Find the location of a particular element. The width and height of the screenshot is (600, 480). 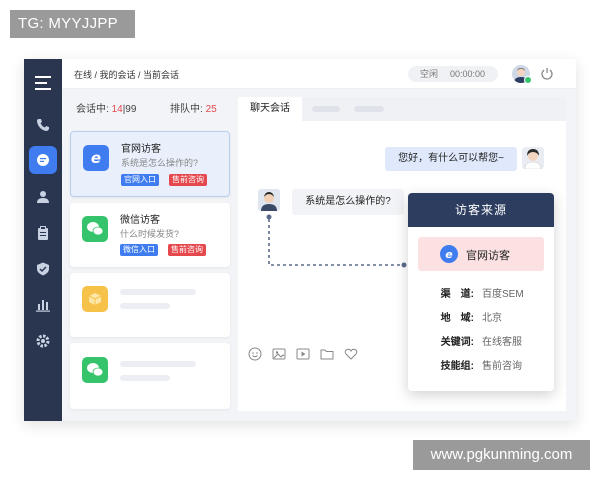

visitor-source-name: 官网访客 is located at coordinates (488, 256).